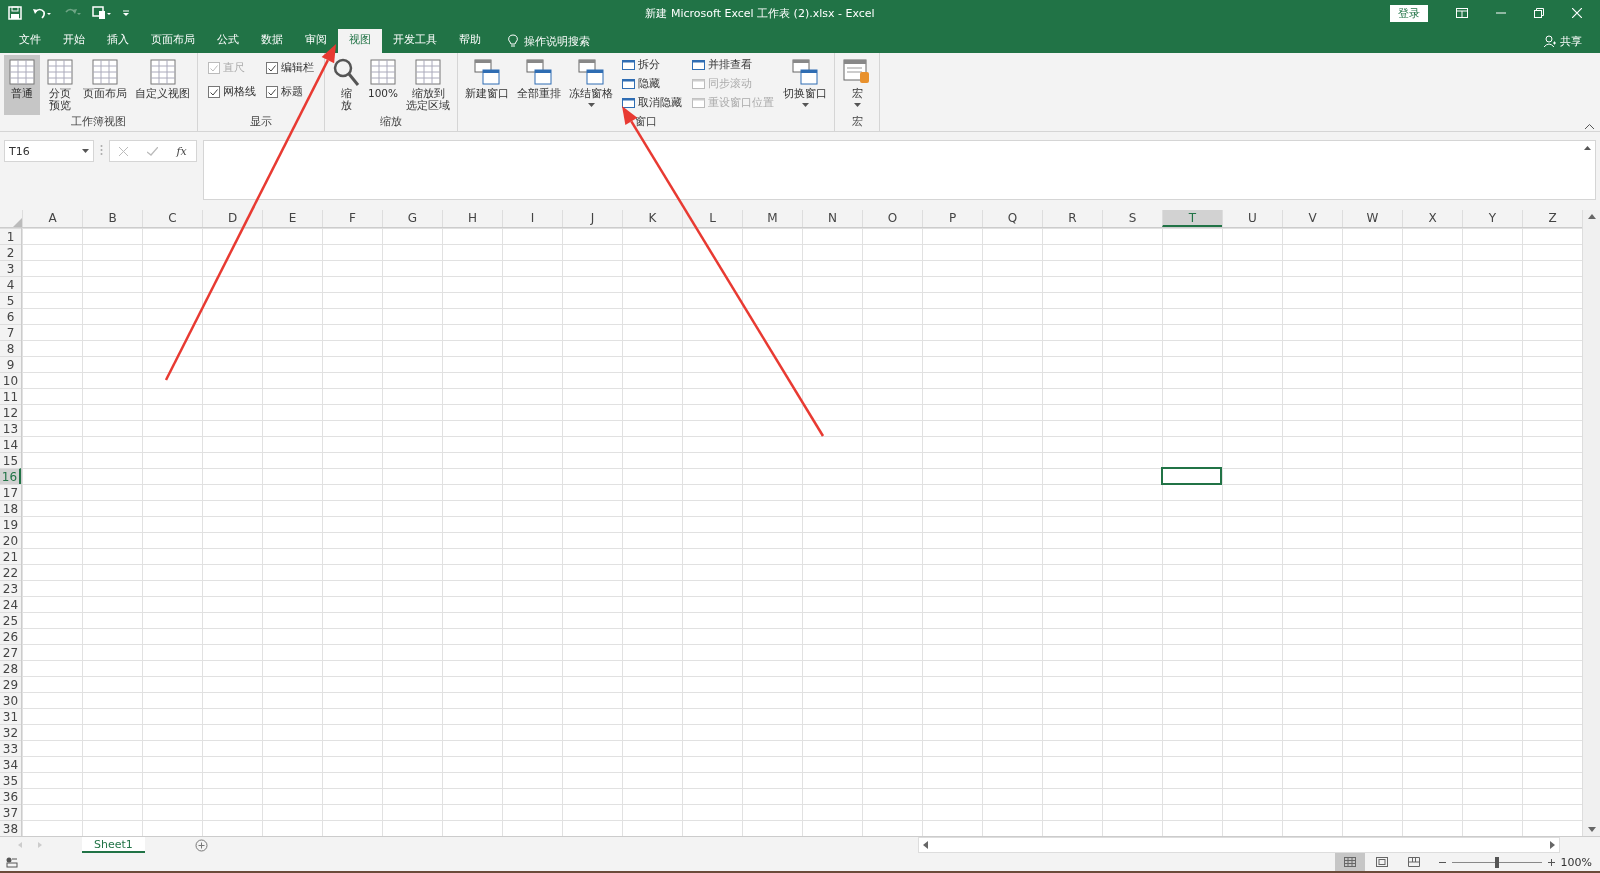  Describe the element at coordinates (10, 268) in the screenshot. I see `row-header: 3` at that location.